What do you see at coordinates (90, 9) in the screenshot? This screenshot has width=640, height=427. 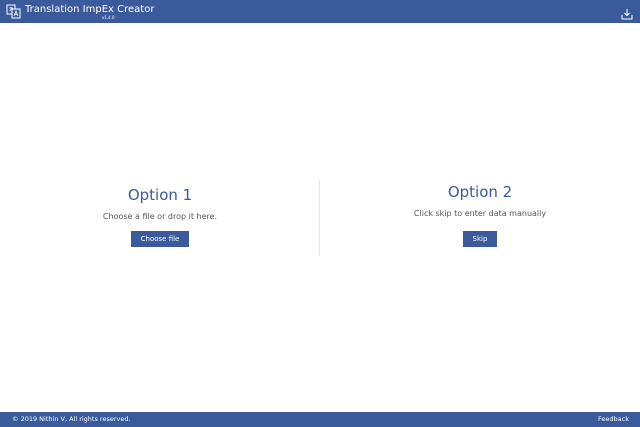 I see `app-title: Translation ImpEx Creator` at bounding box center [90, 9].